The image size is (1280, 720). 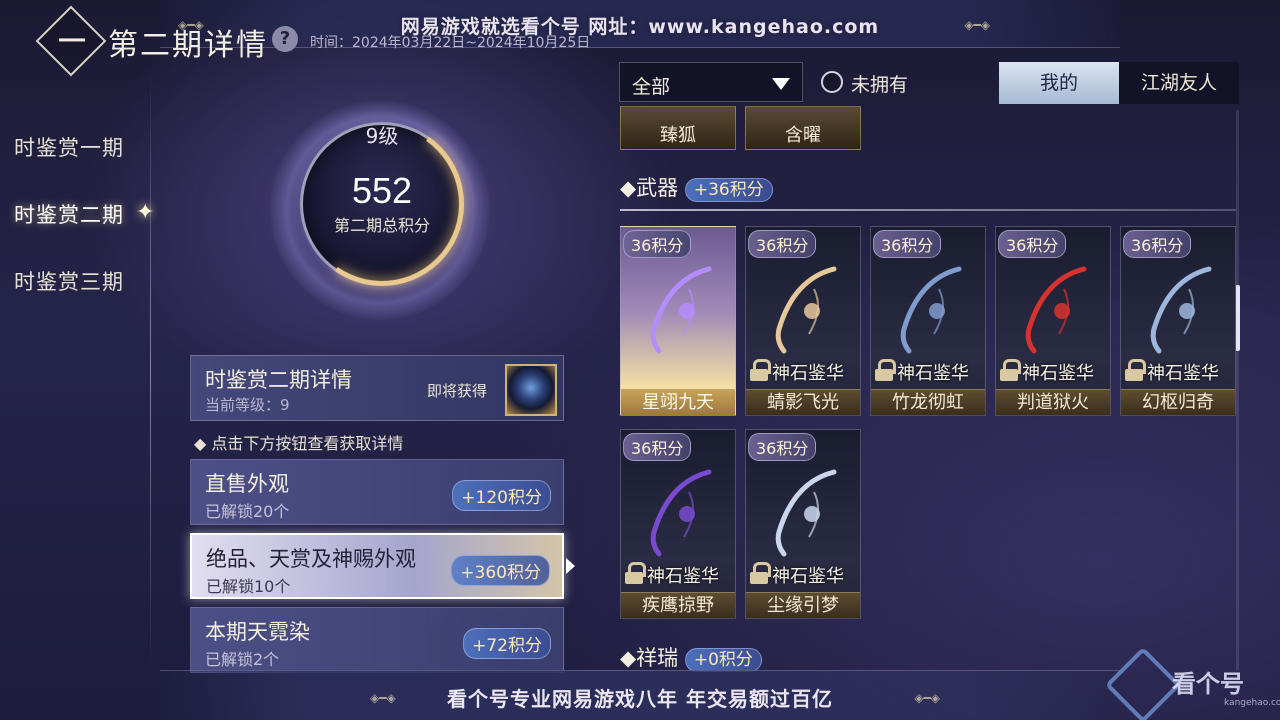 I want to click on category-premium: 绝品、天赏及神赐外观 已解锁10个 +360积分, so click(x=377, y=566).